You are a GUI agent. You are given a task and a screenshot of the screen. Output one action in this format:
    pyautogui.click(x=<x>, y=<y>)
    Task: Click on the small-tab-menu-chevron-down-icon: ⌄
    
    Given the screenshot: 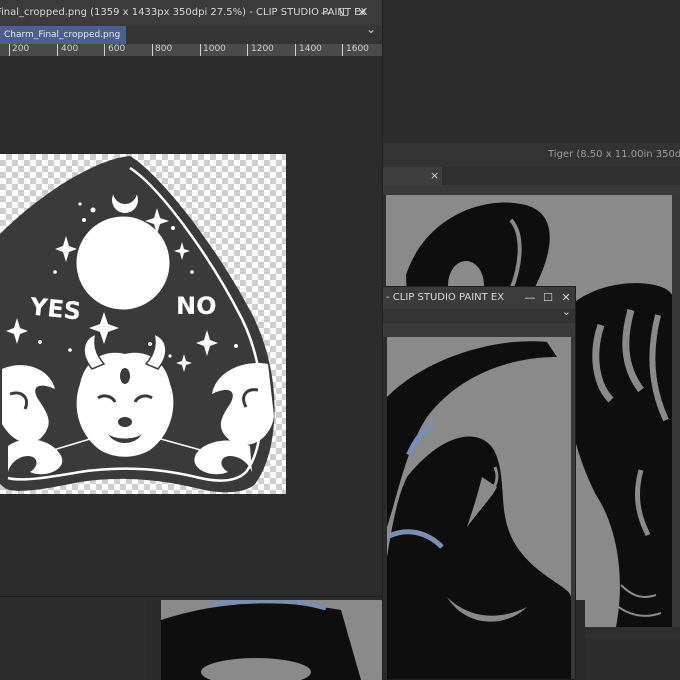 What is the action you would take?
    pyautogui.click(x=566, y=311)
    